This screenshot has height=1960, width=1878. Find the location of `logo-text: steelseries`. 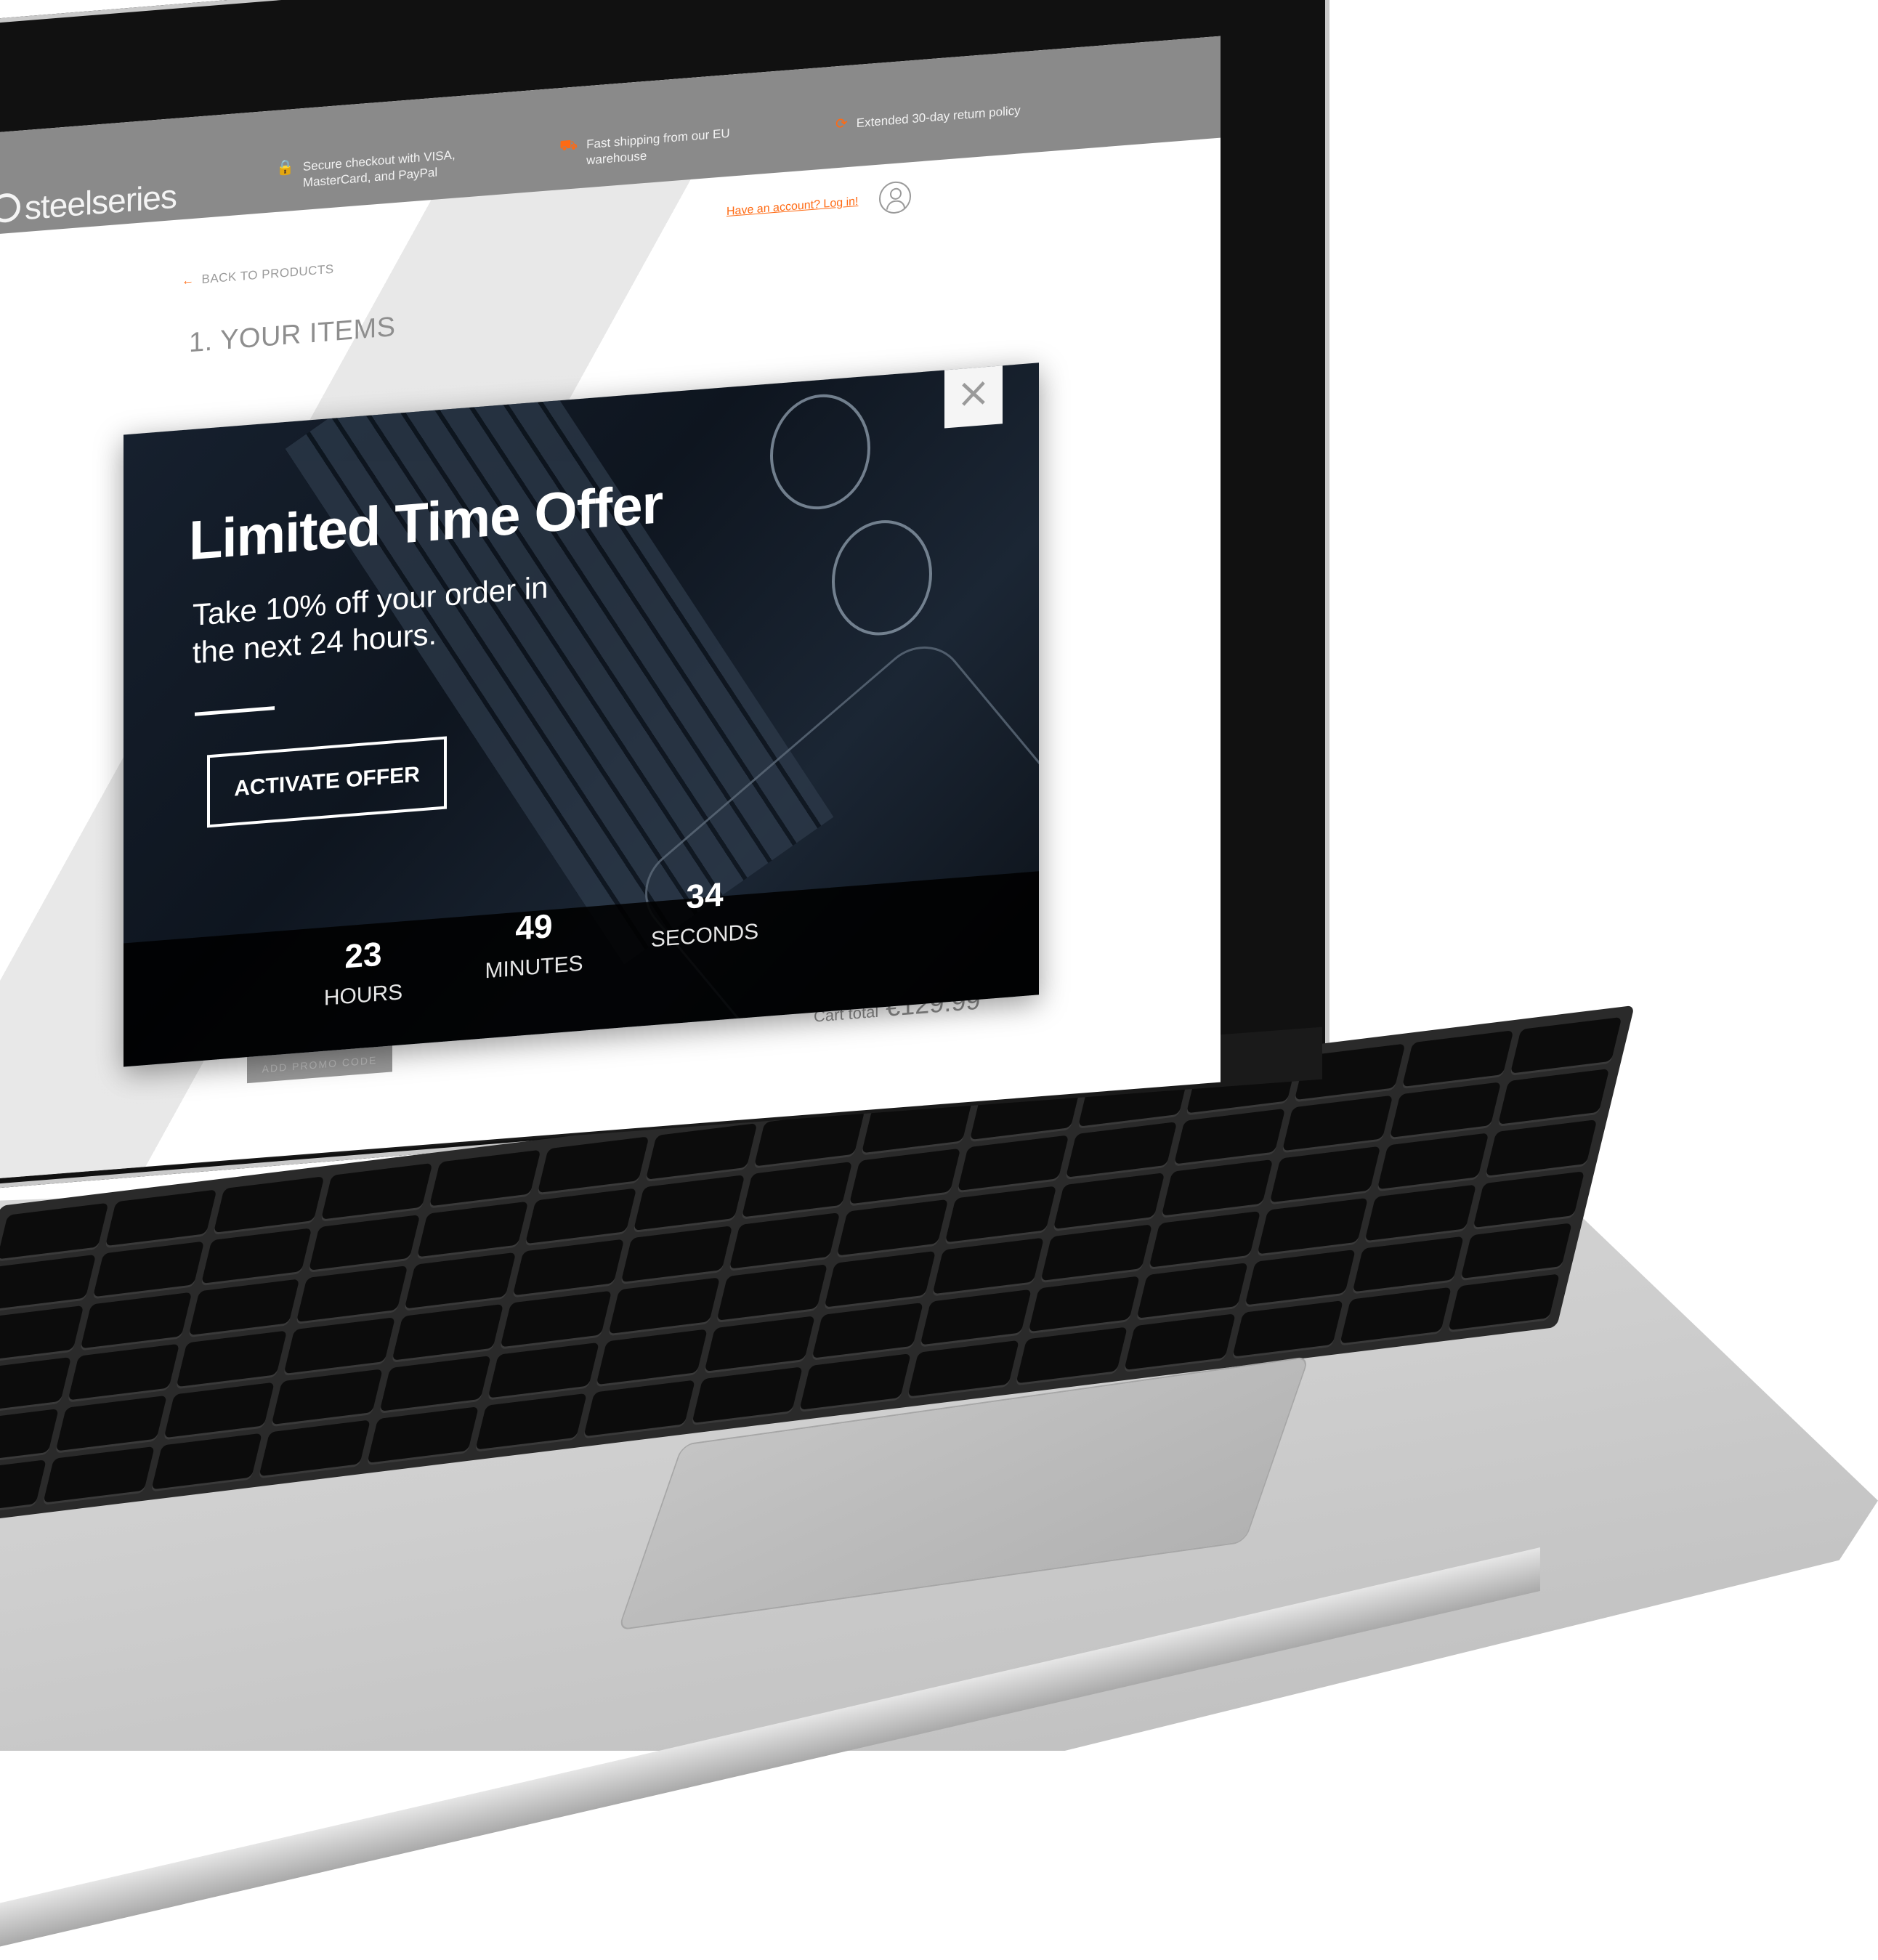

logo-text: steelseries is located at coordinates (101, 202).